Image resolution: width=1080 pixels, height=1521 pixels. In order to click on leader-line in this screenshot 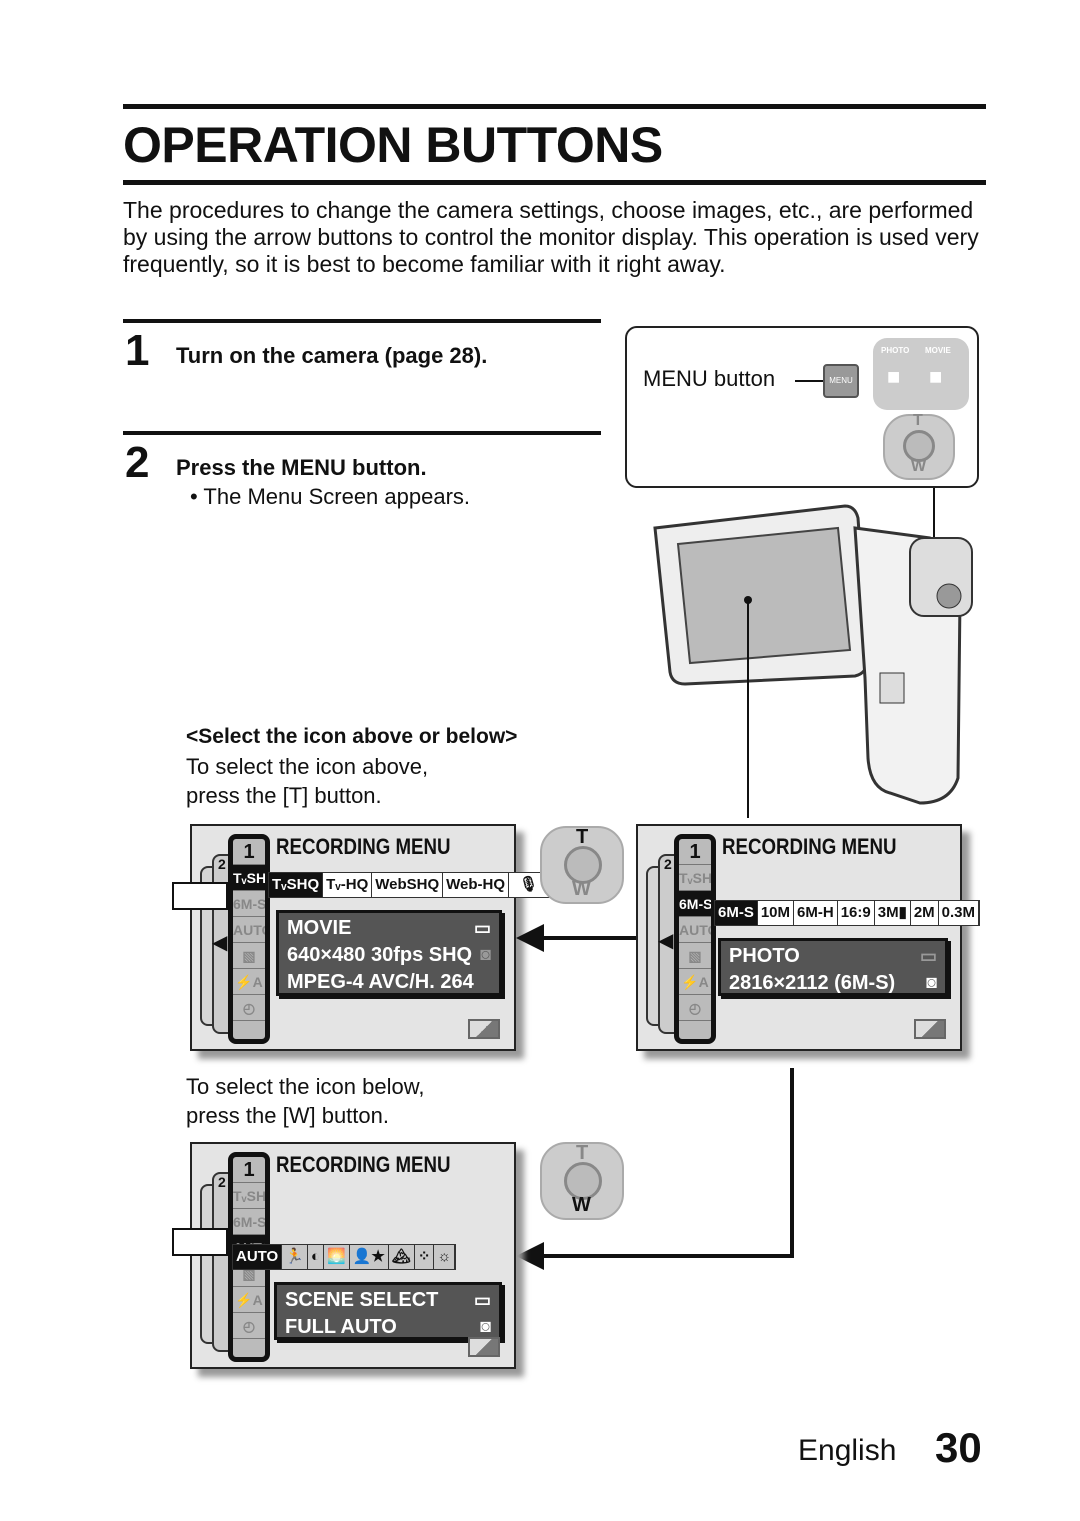, I will do `click(809, 381)`.